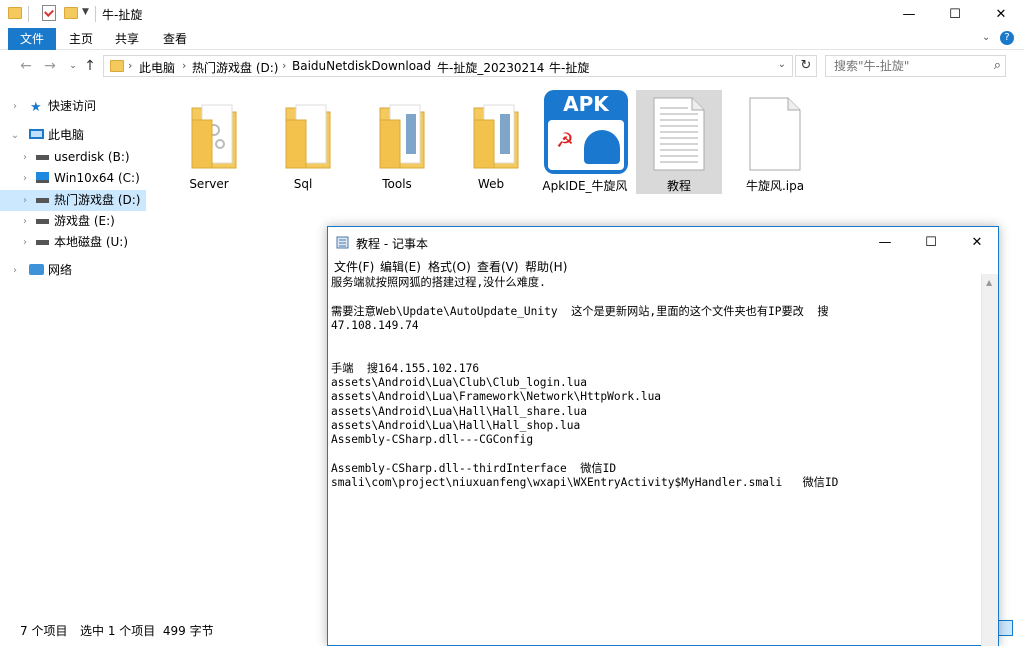  Describe the element at coordinates (806, 66) in the screenshot. I see `refresh-icon: ↻` at that location.